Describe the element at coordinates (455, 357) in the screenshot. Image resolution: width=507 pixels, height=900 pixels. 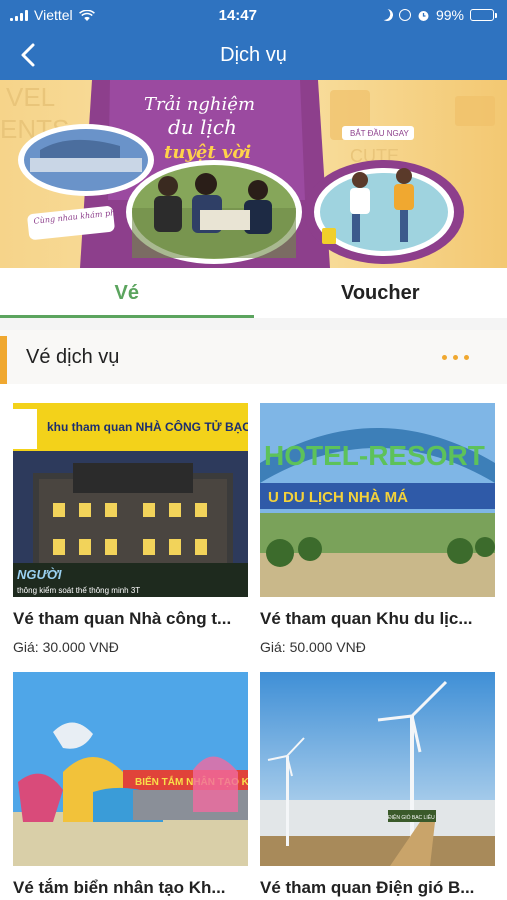
I see `more-dots-icon` at that location.